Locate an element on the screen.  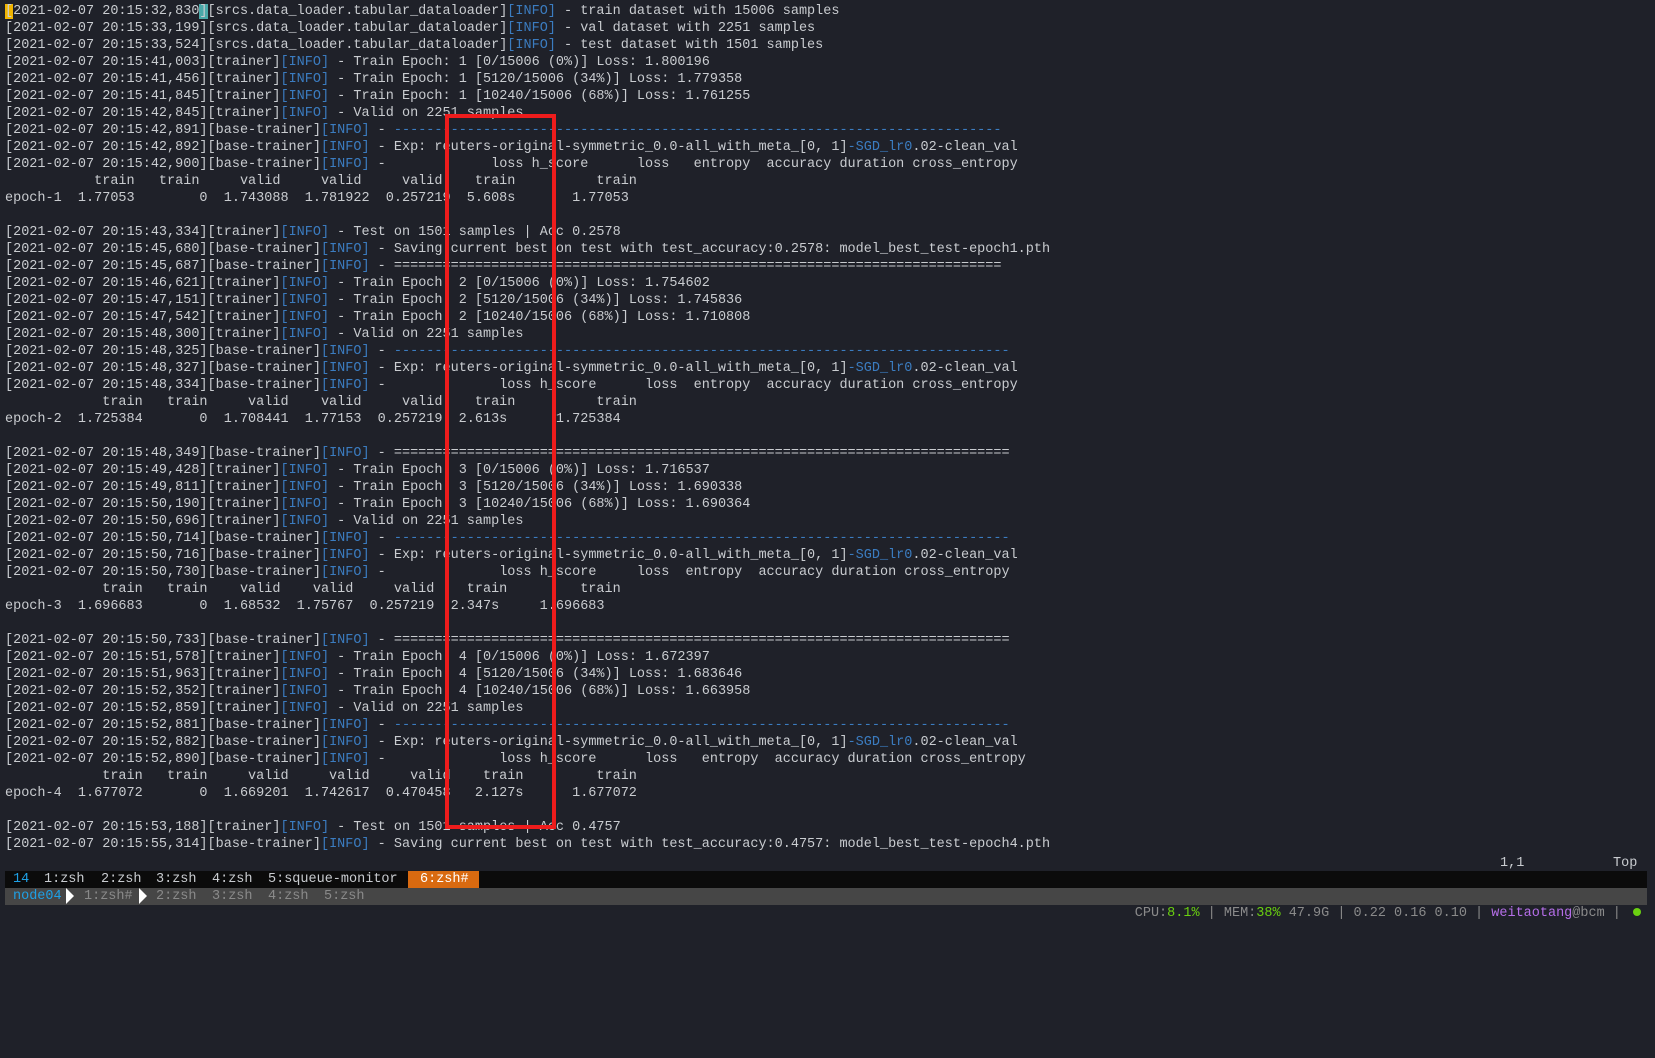
log-timestamp: [2021-02-07 20:15:41,456] is located at coordinates (106, 79).